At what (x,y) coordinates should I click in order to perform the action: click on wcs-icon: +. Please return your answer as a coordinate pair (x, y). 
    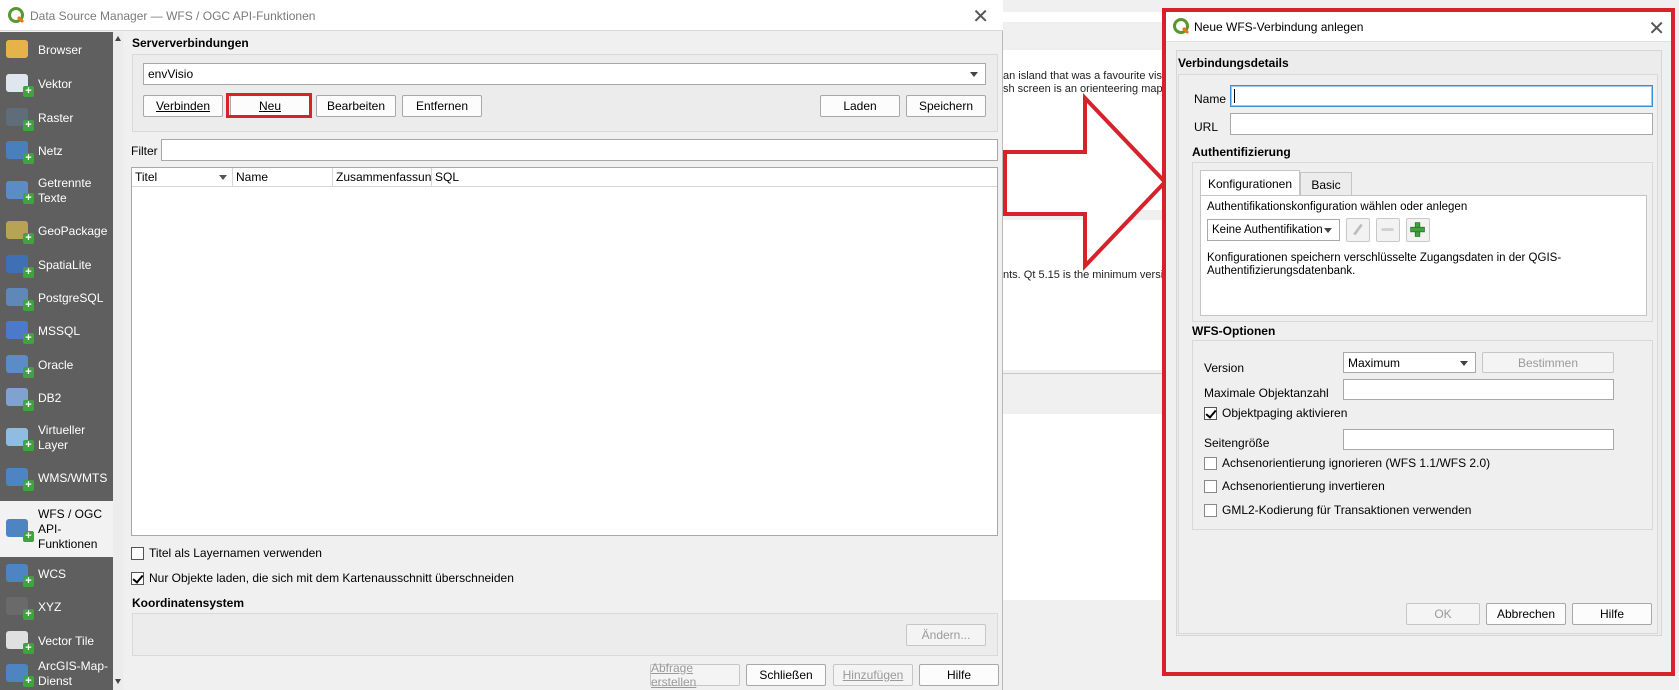
    Looking at the image, I should click on (19, 574).